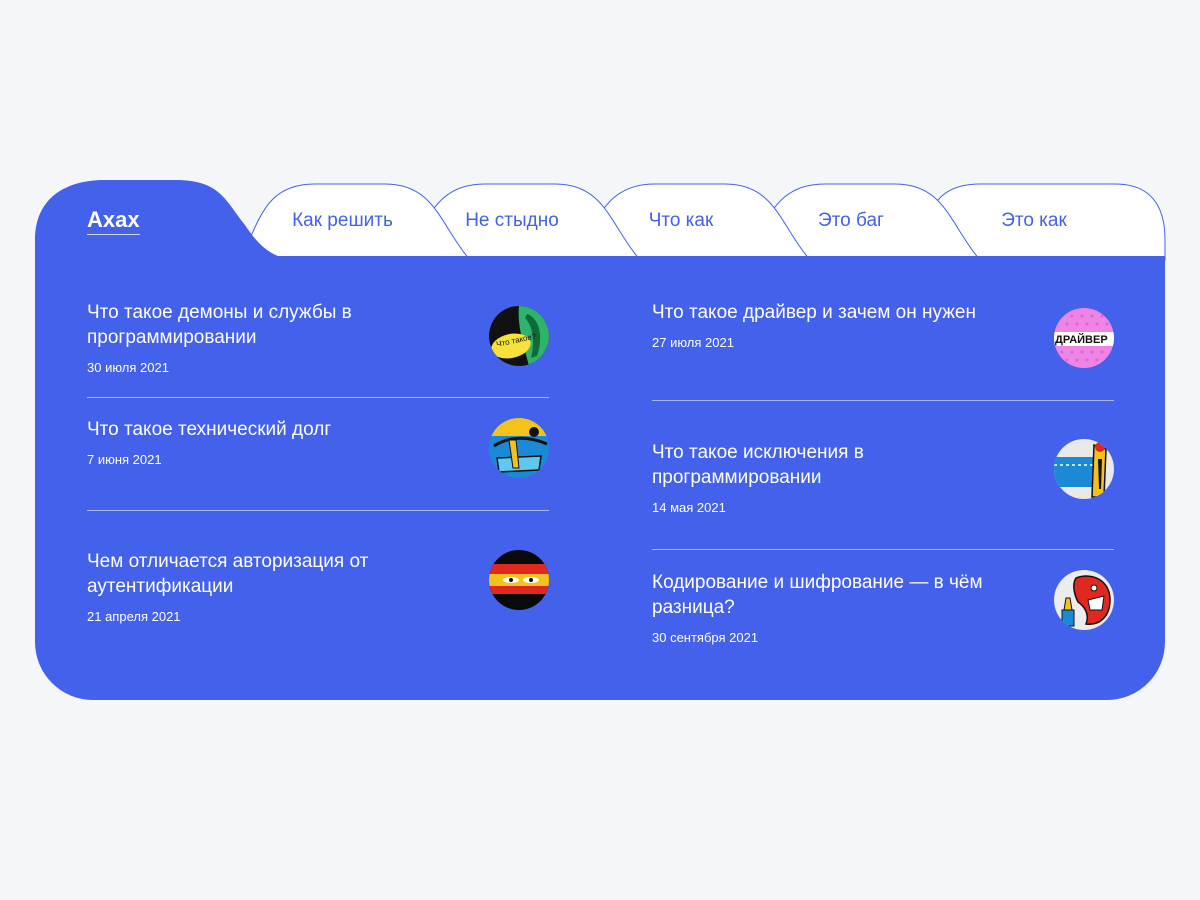  I want to click on tab-chto-kak: Что как, so click(681, 221).